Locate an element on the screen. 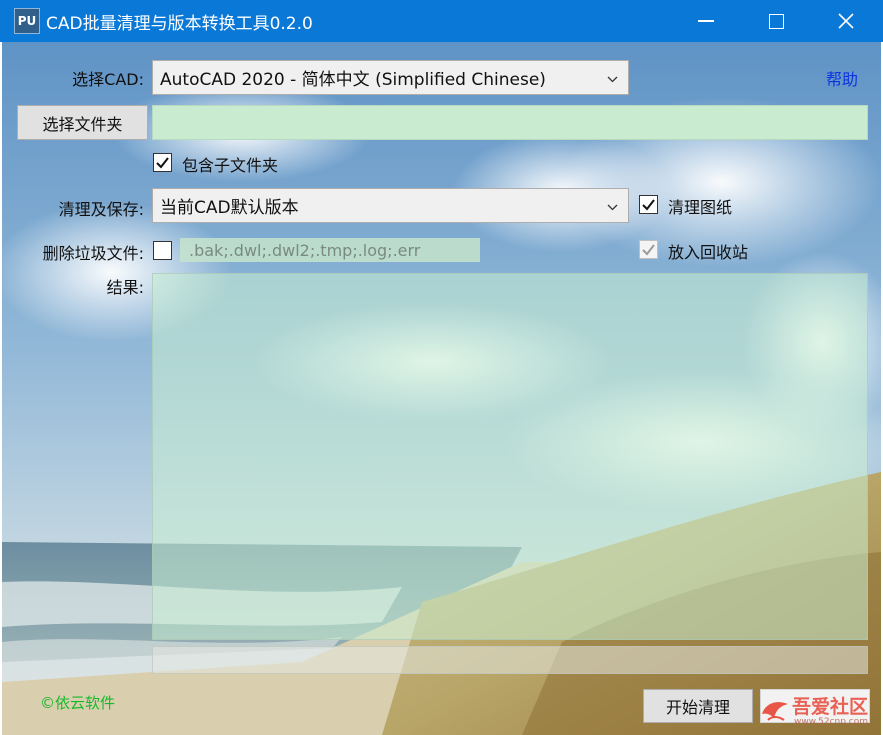  maximize-button is located at coordinates (776, 21).